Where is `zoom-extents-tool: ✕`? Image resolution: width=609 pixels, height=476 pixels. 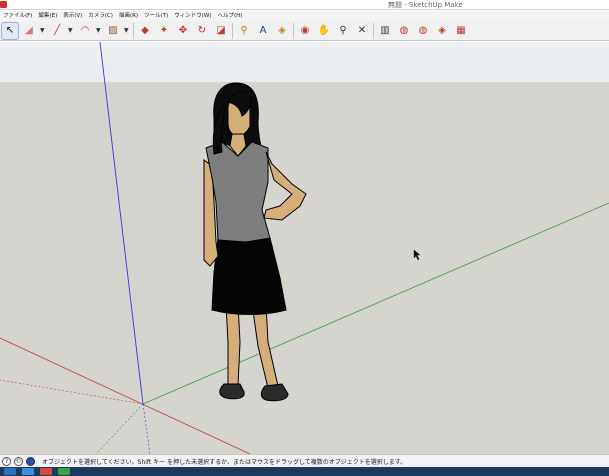 zoom-extents-tool: ✕ is located at coordinates (362, 31).